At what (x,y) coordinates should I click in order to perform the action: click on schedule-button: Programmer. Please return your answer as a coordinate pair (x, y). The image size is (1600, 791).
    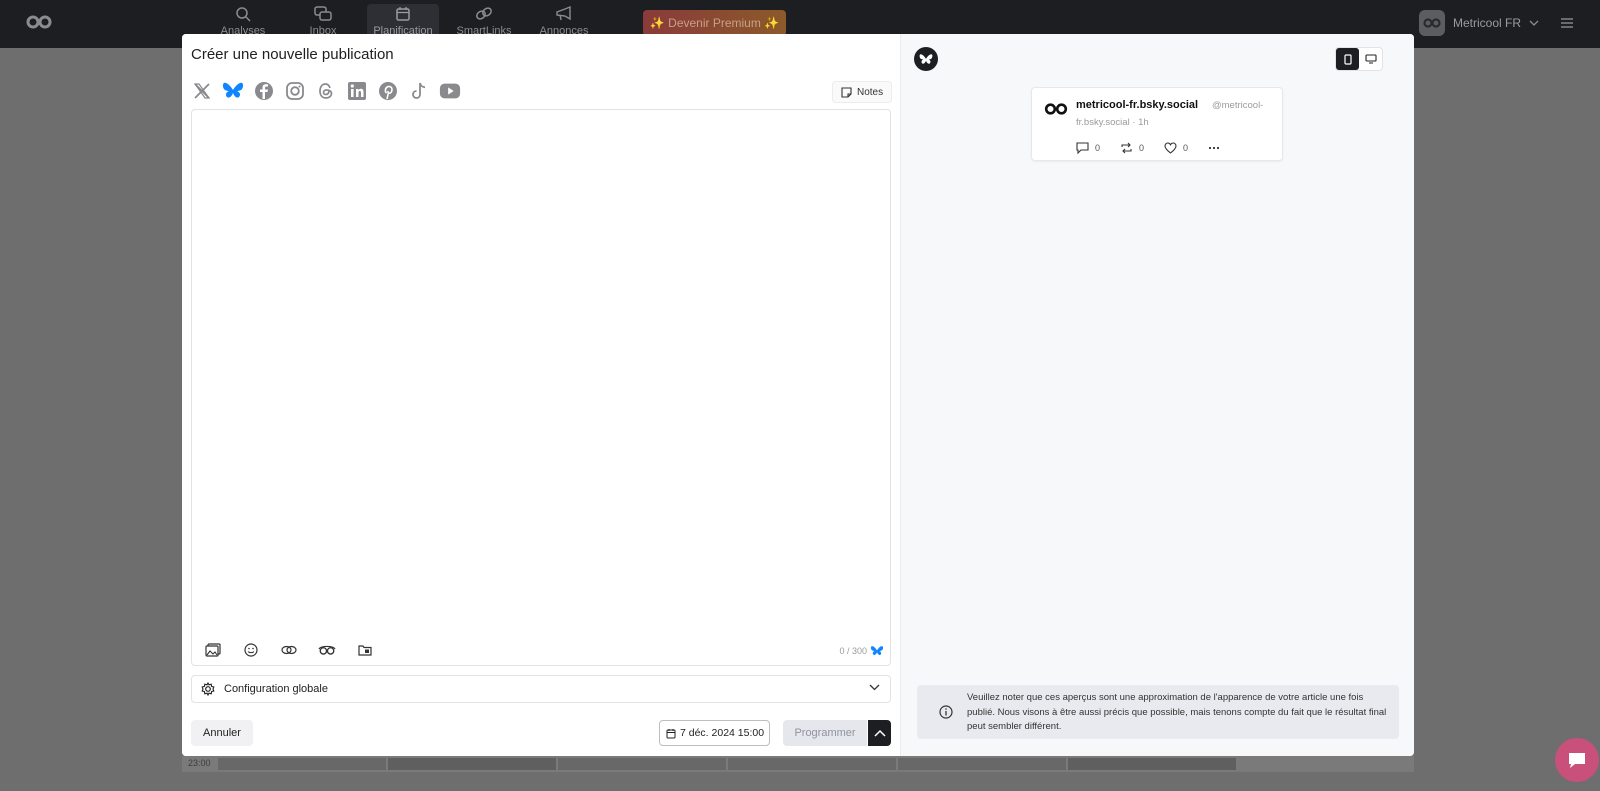
    Looking at the image, I should click on (825, 733).